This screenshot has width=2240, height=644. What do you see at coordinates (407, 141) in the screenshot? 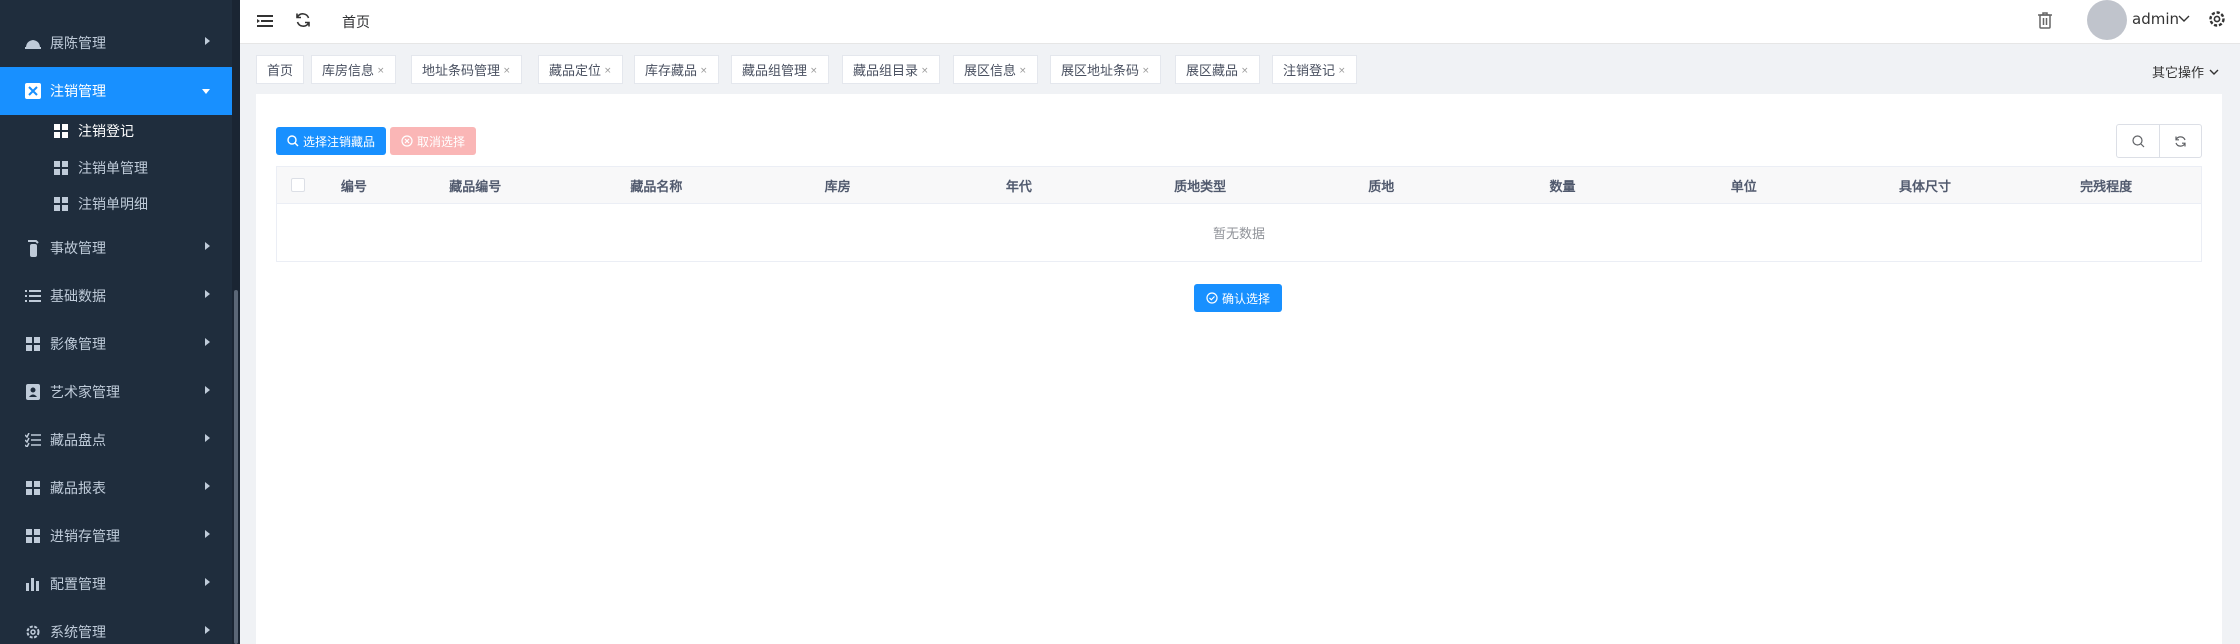
I see `close-circle-icon` at bounding box center [407, 141].